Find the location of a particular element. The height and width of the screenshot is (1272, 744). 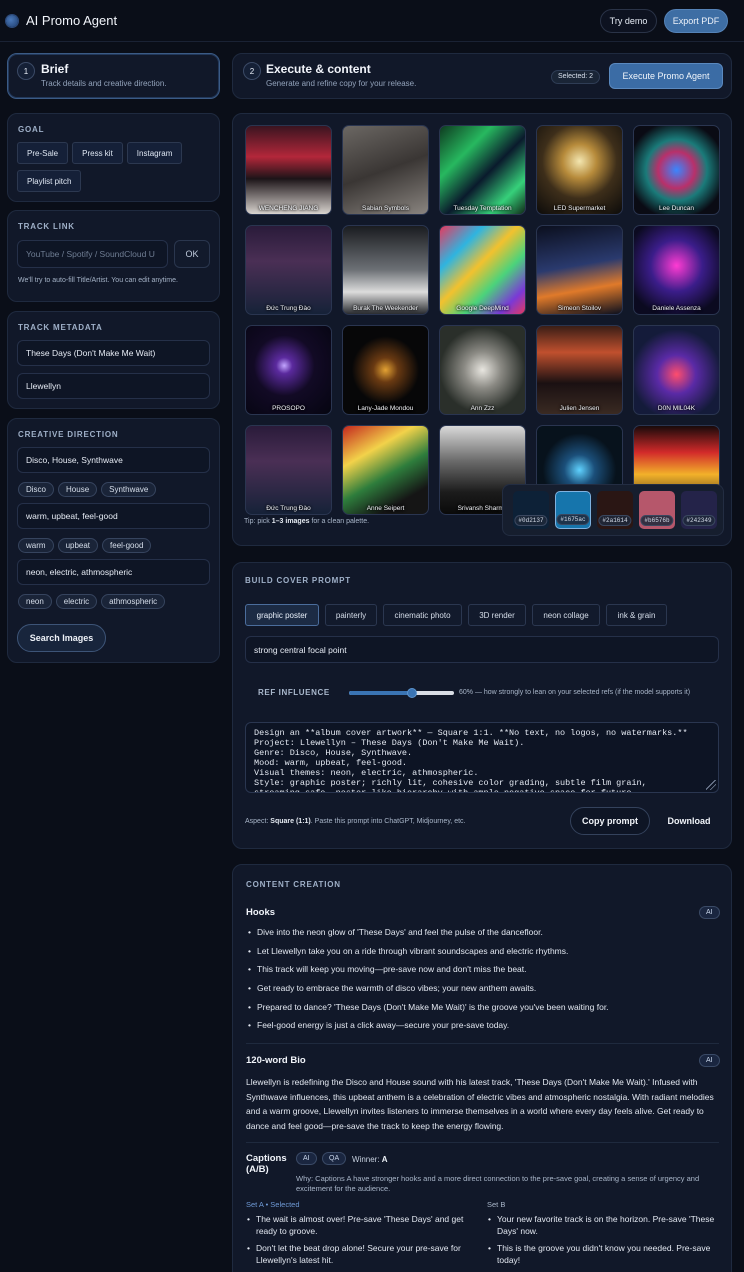

image-credit: Google DeepMind is located at coordinates (482, 308).